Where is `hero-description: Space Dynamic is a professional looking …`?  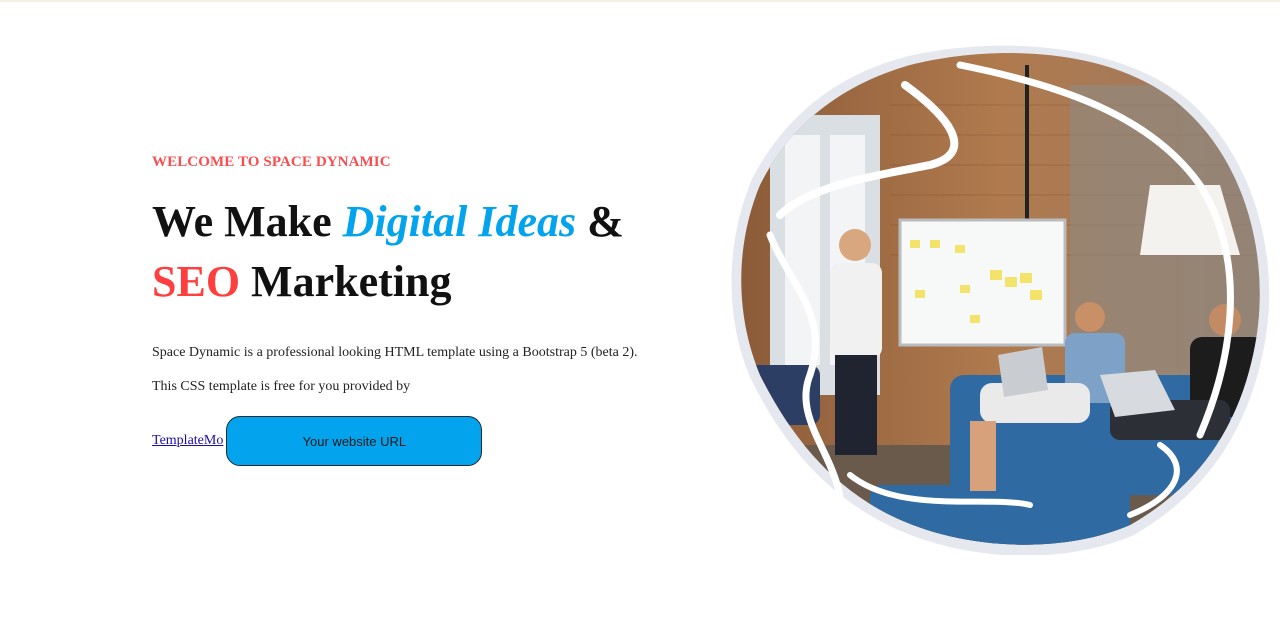
hero-description: Space Dynamic is a professional looking … is located at coordinates (395, 369).